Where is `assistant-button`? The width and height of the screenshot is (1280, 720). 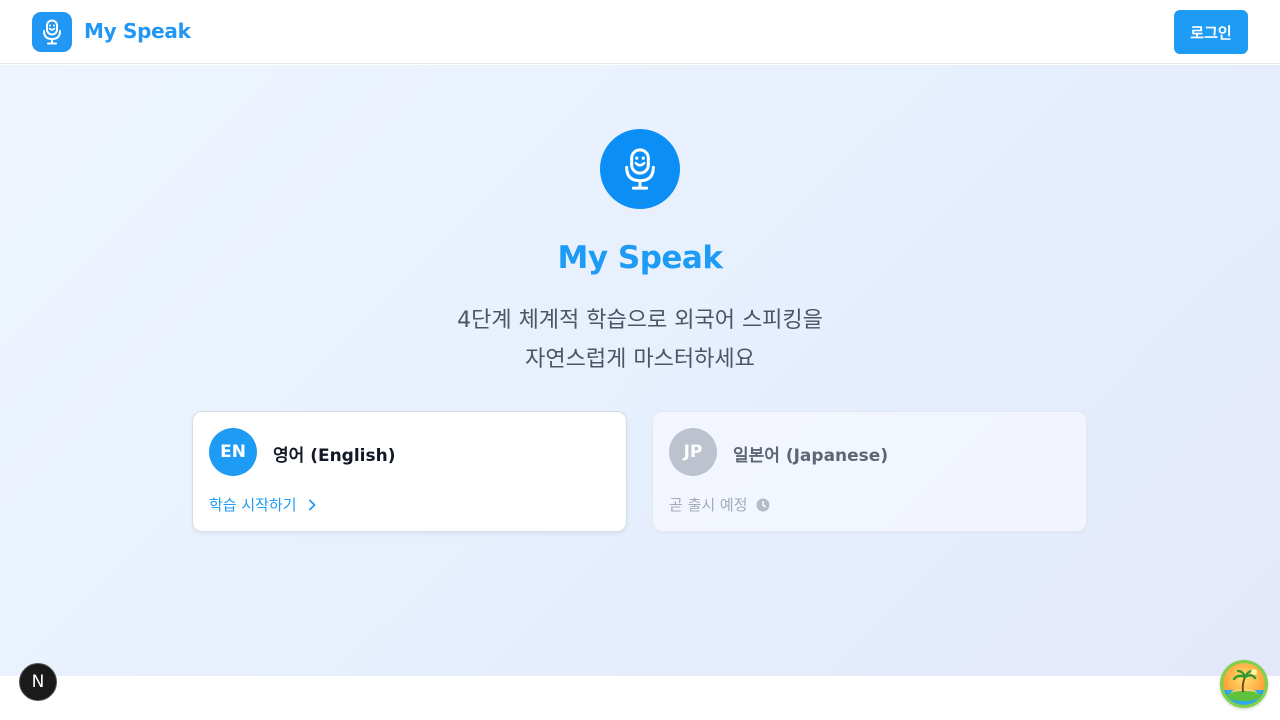 assistant-button is located at coordinates (1244, 684).